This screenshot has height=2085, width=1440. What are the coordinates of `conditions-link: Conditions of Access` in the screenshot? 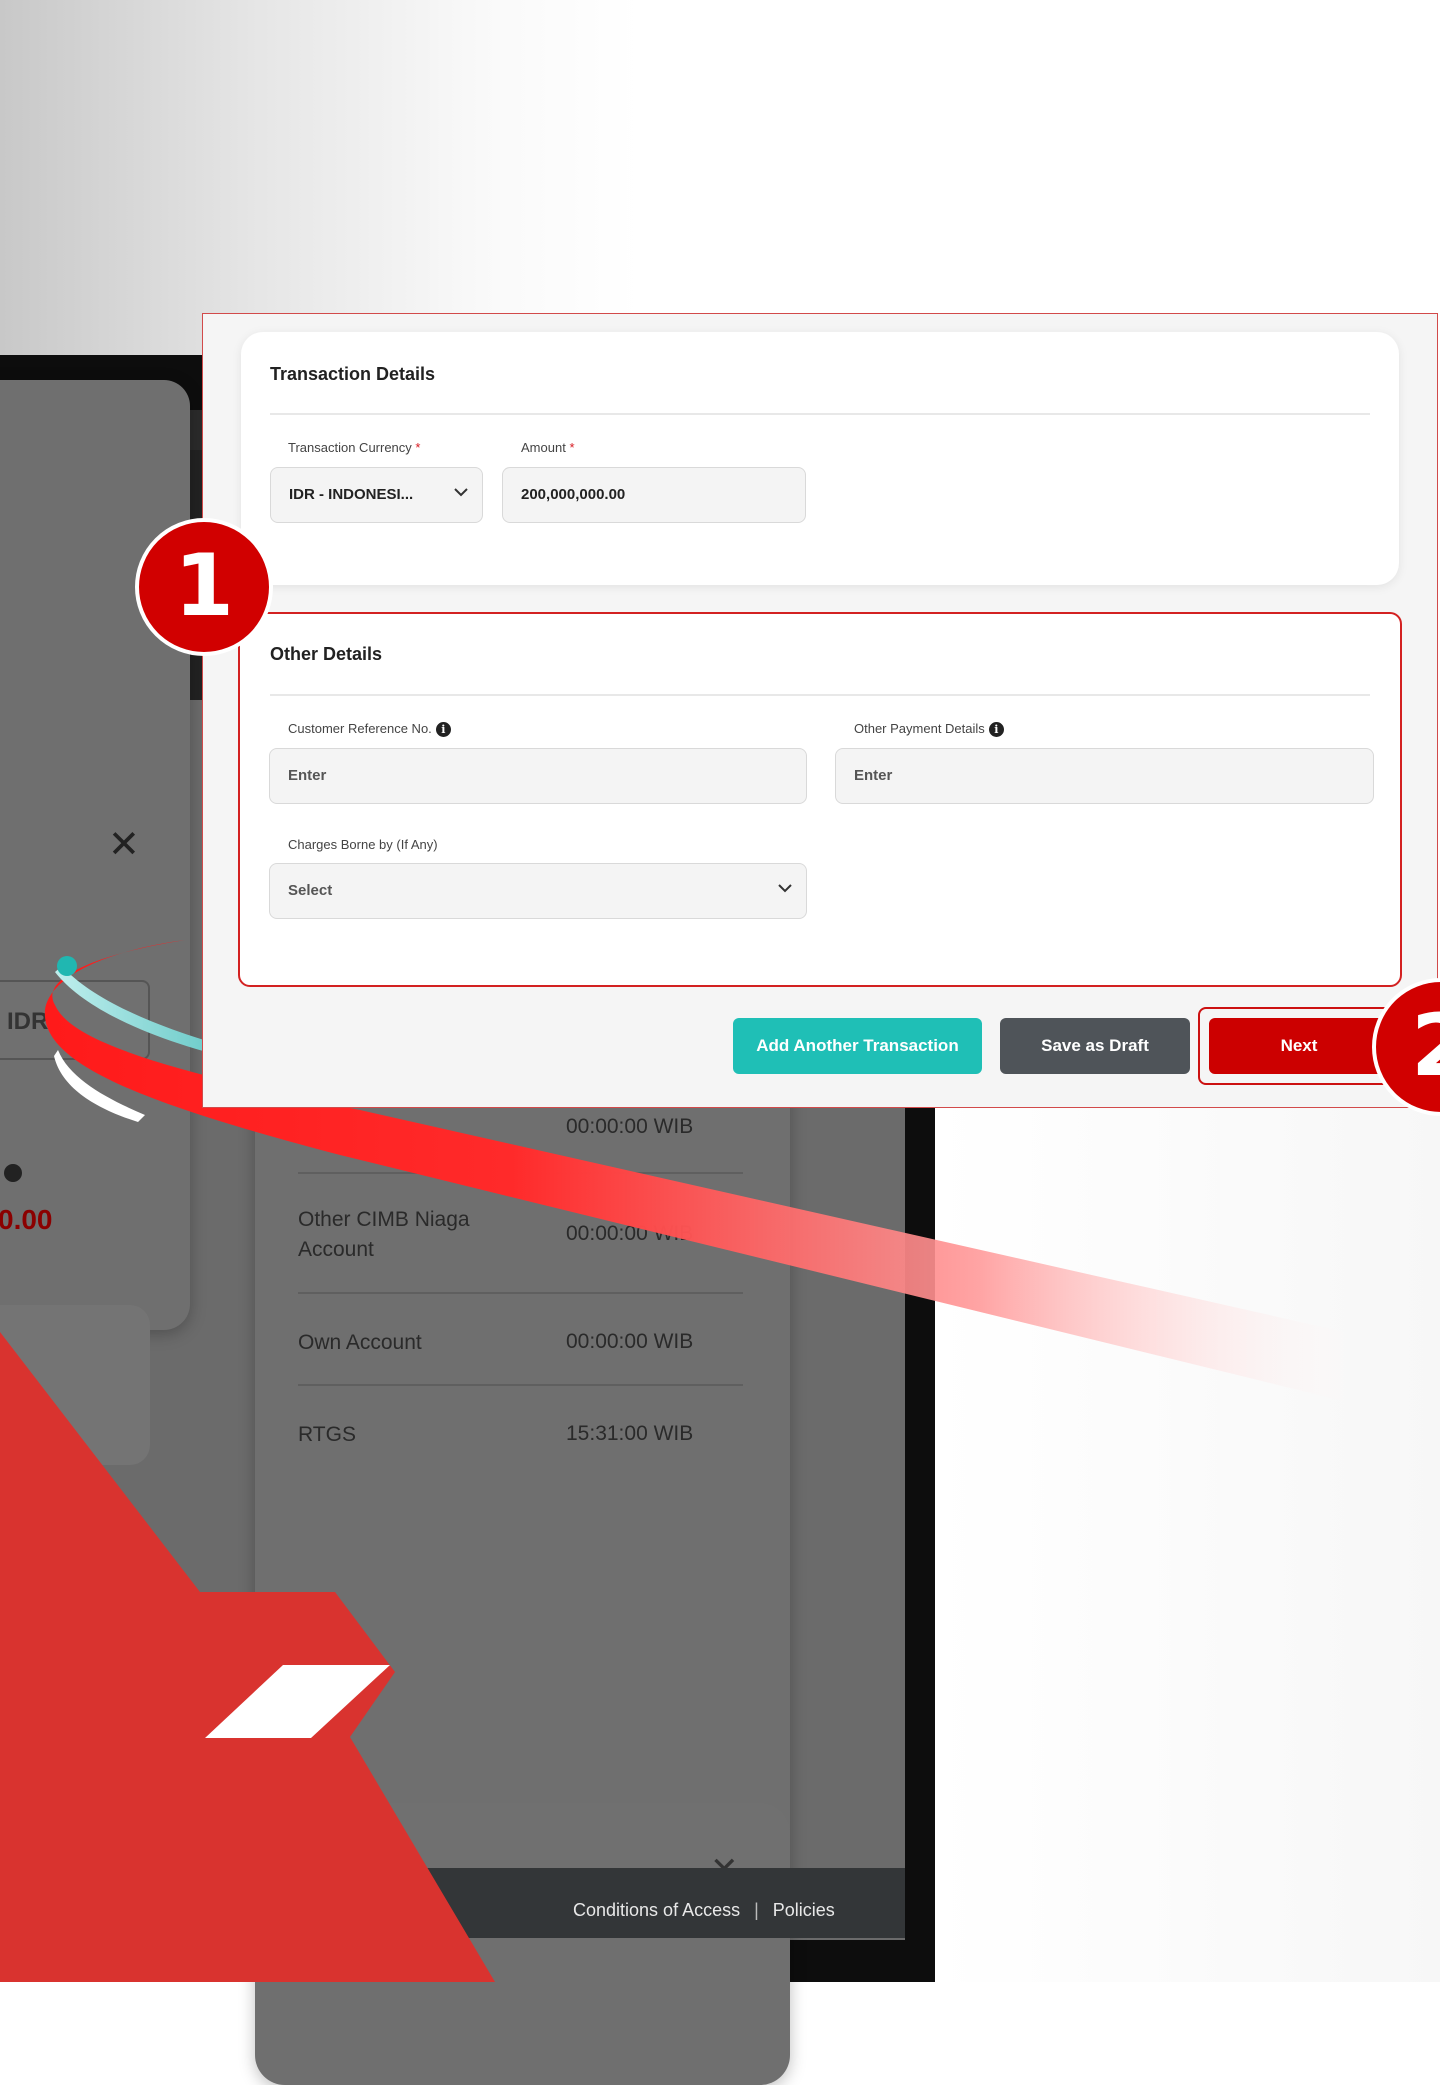 It's located at (657, 1910).